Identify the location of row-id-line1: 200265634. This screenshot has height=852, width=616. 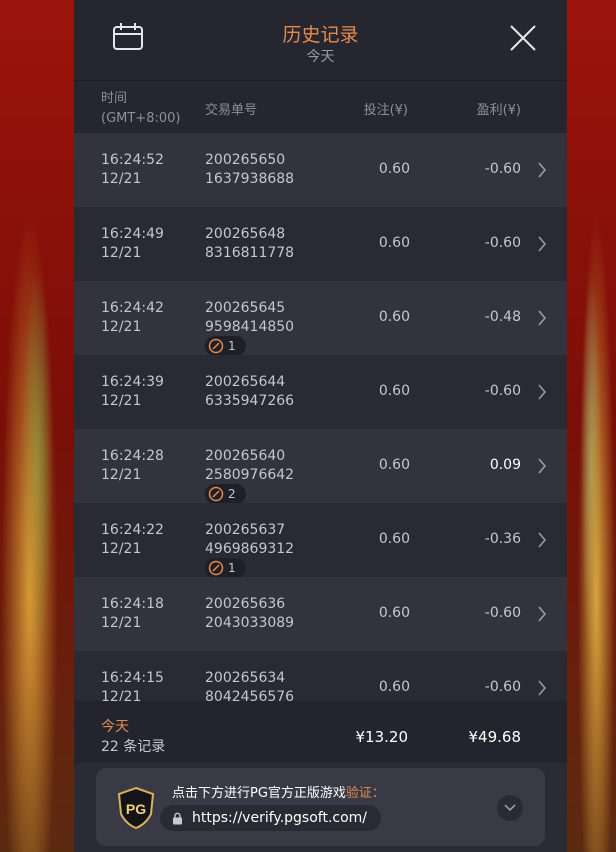
(245, 678).